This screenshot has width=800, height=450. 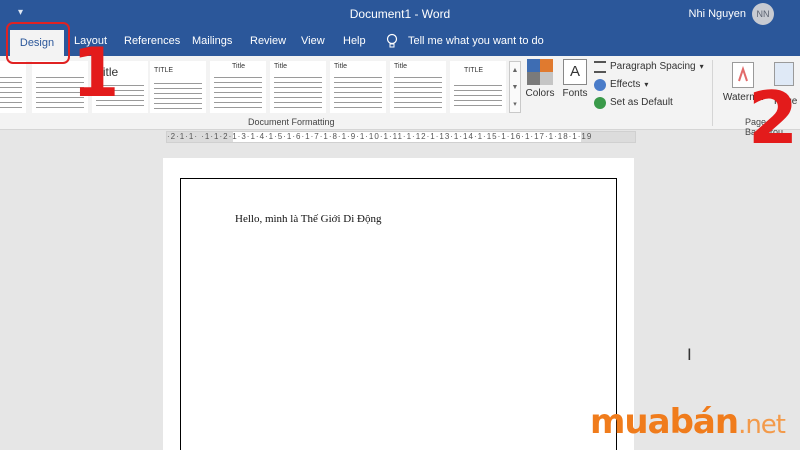 What do you see at coordinates (575, 86) in the screenshot?
I see `fonts-button: A Fonts` at bounding box center [575, 86].